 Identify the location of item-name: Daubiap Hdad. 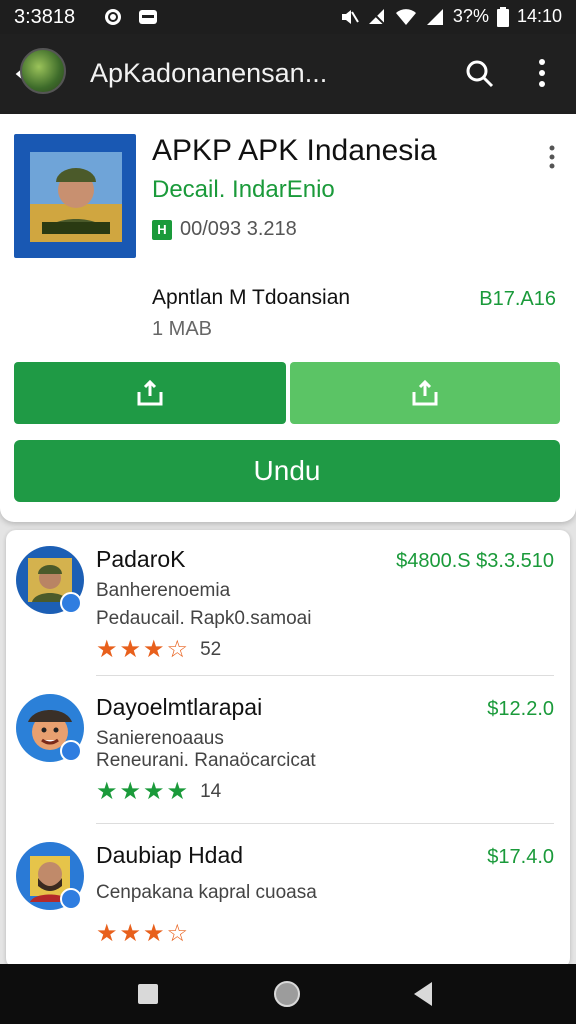
(170, 855).